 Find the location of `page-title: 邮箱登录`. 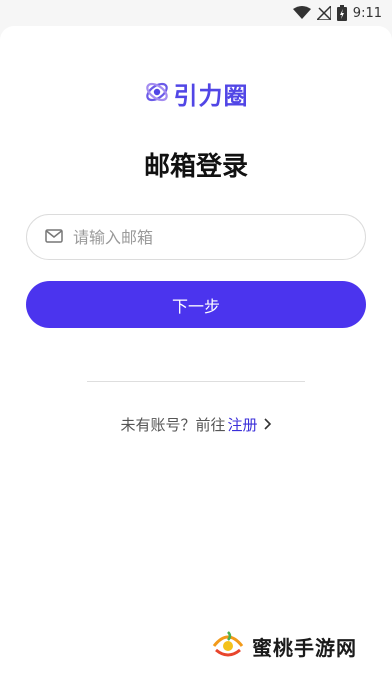

page-title: 邮箱登录 is located at coordinates (195, 167).